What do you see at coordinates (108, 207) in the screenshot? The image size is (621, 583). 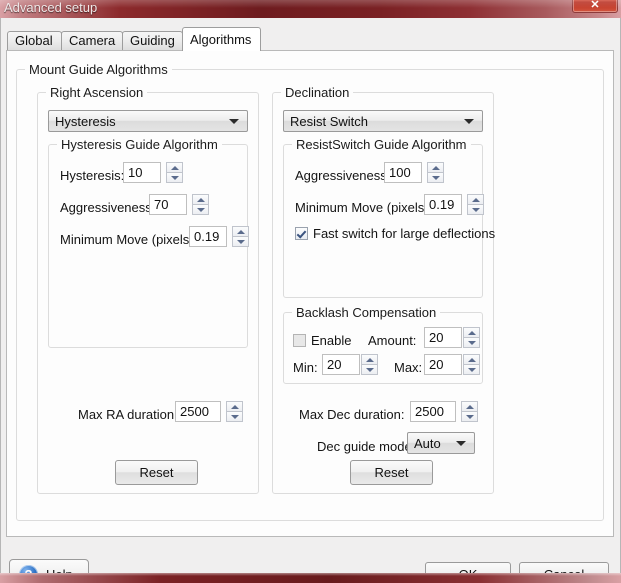 I see `ra-aggressiveness-label: Aggressiveness:` at bounding box center [108, 207].